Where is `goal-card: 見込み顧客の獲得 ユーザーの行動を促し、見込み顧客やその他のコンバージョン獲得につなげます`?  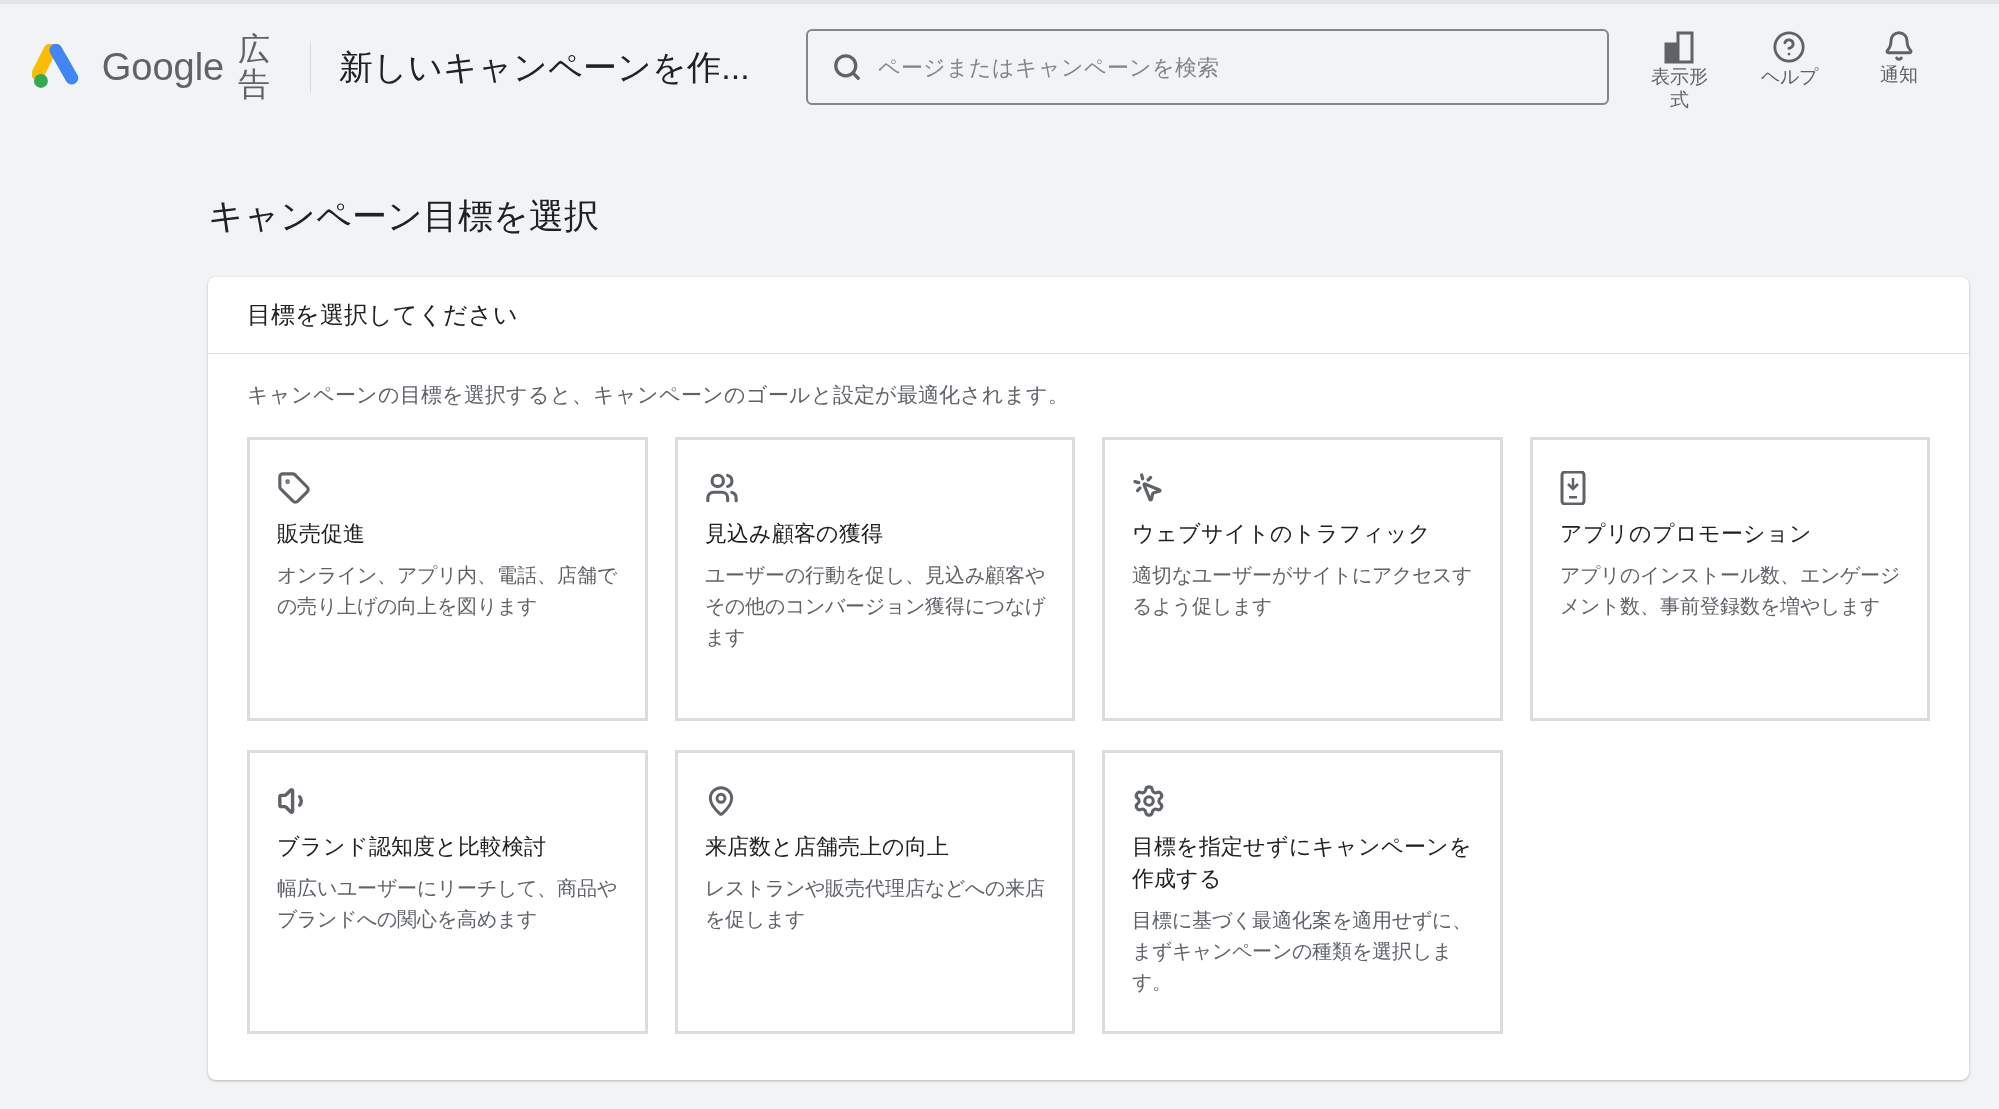
goal-card: 見込み顧客の獲得 ユーザーの行動を促し、見込み顧客やその他のコンバージョン獲得につなげます is located at coordinates (874, 578).